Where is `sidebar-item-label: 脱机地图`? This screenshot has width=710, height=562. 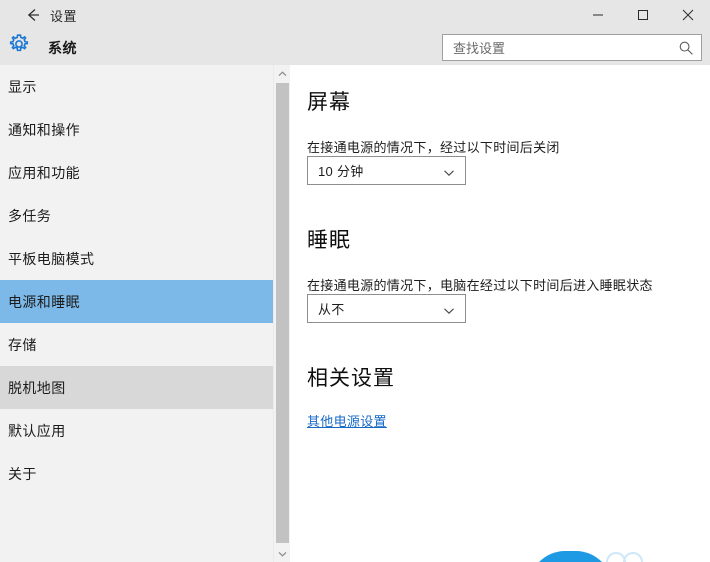
sidebar-item-label: 脱机地图 is located at coordinates (37, 387).